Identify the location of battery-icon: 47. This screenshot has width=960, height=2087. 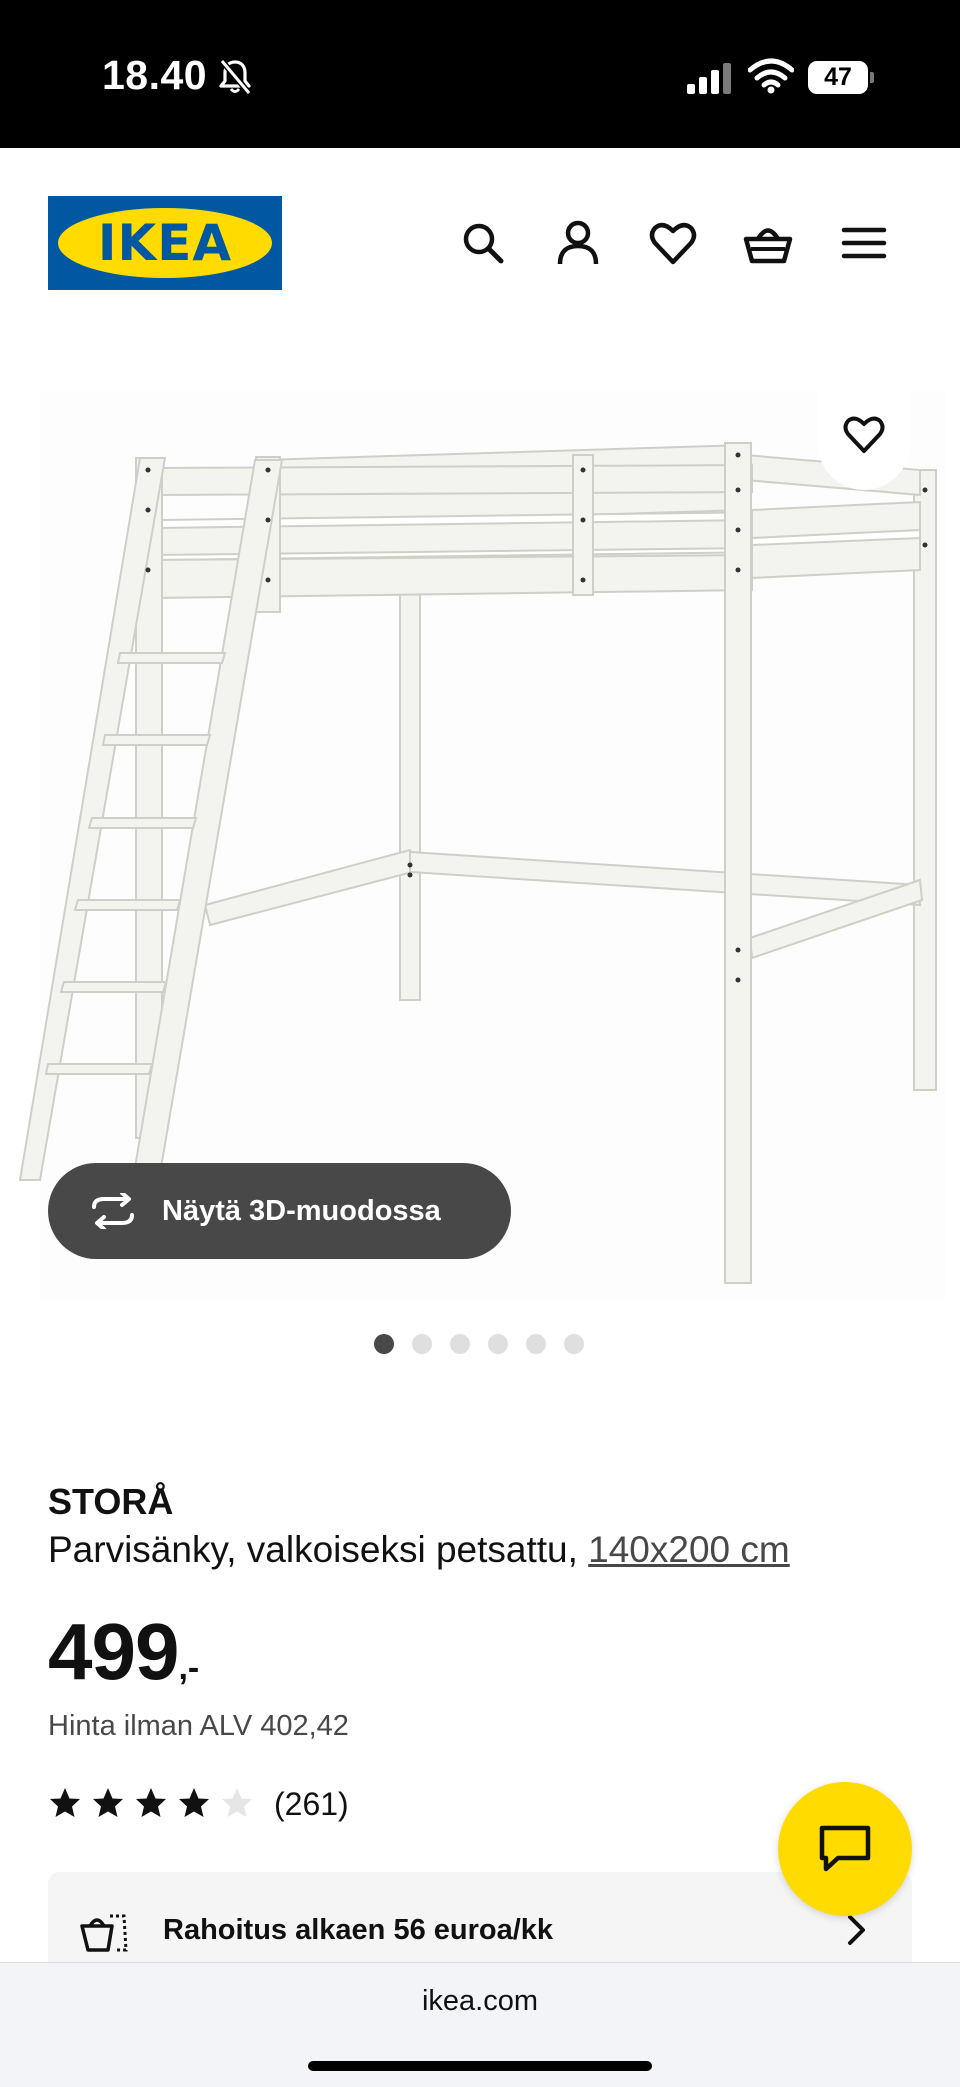
(841, 77).